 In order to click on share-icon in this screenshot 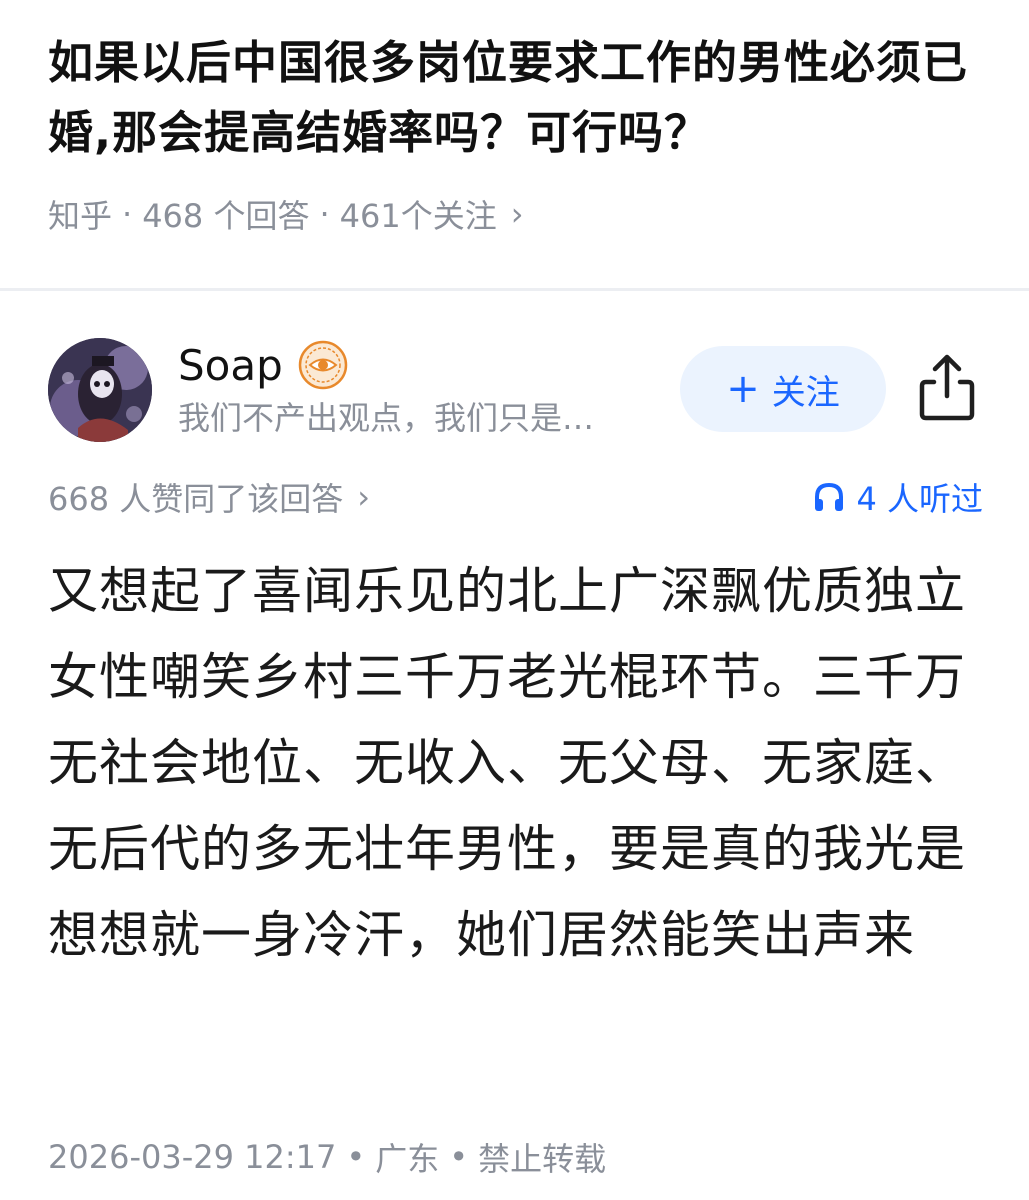, I will do `click(947, 388)`.